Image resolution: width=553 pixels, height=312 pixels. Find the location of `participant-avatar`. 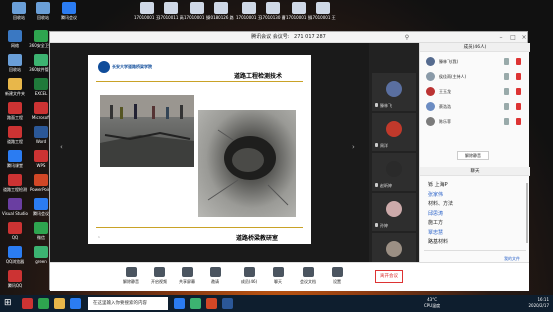

participant-avatar is located at coordinates (394, 209).